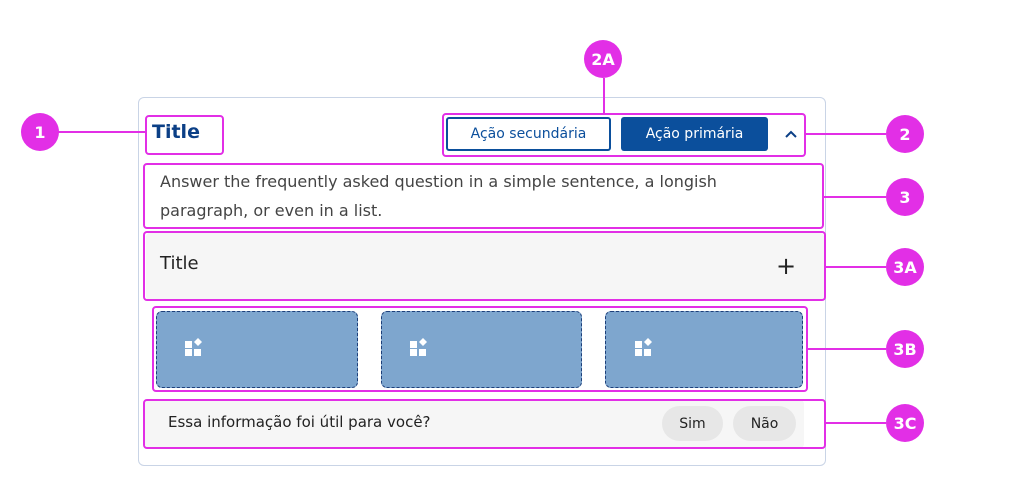  Describe the element at coordinates (905, 423) in the screenshot. I see `marker-3c: 3C` at that location.